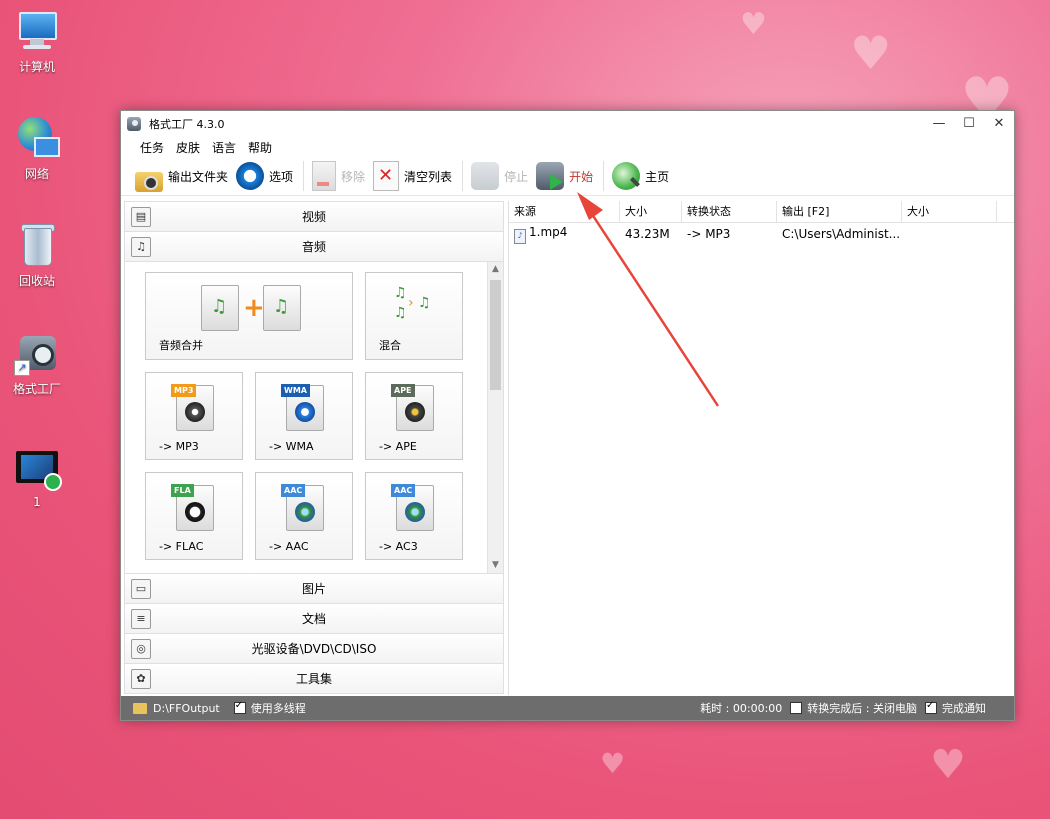  I want to click on minimize-button: —, so click(939, 124).